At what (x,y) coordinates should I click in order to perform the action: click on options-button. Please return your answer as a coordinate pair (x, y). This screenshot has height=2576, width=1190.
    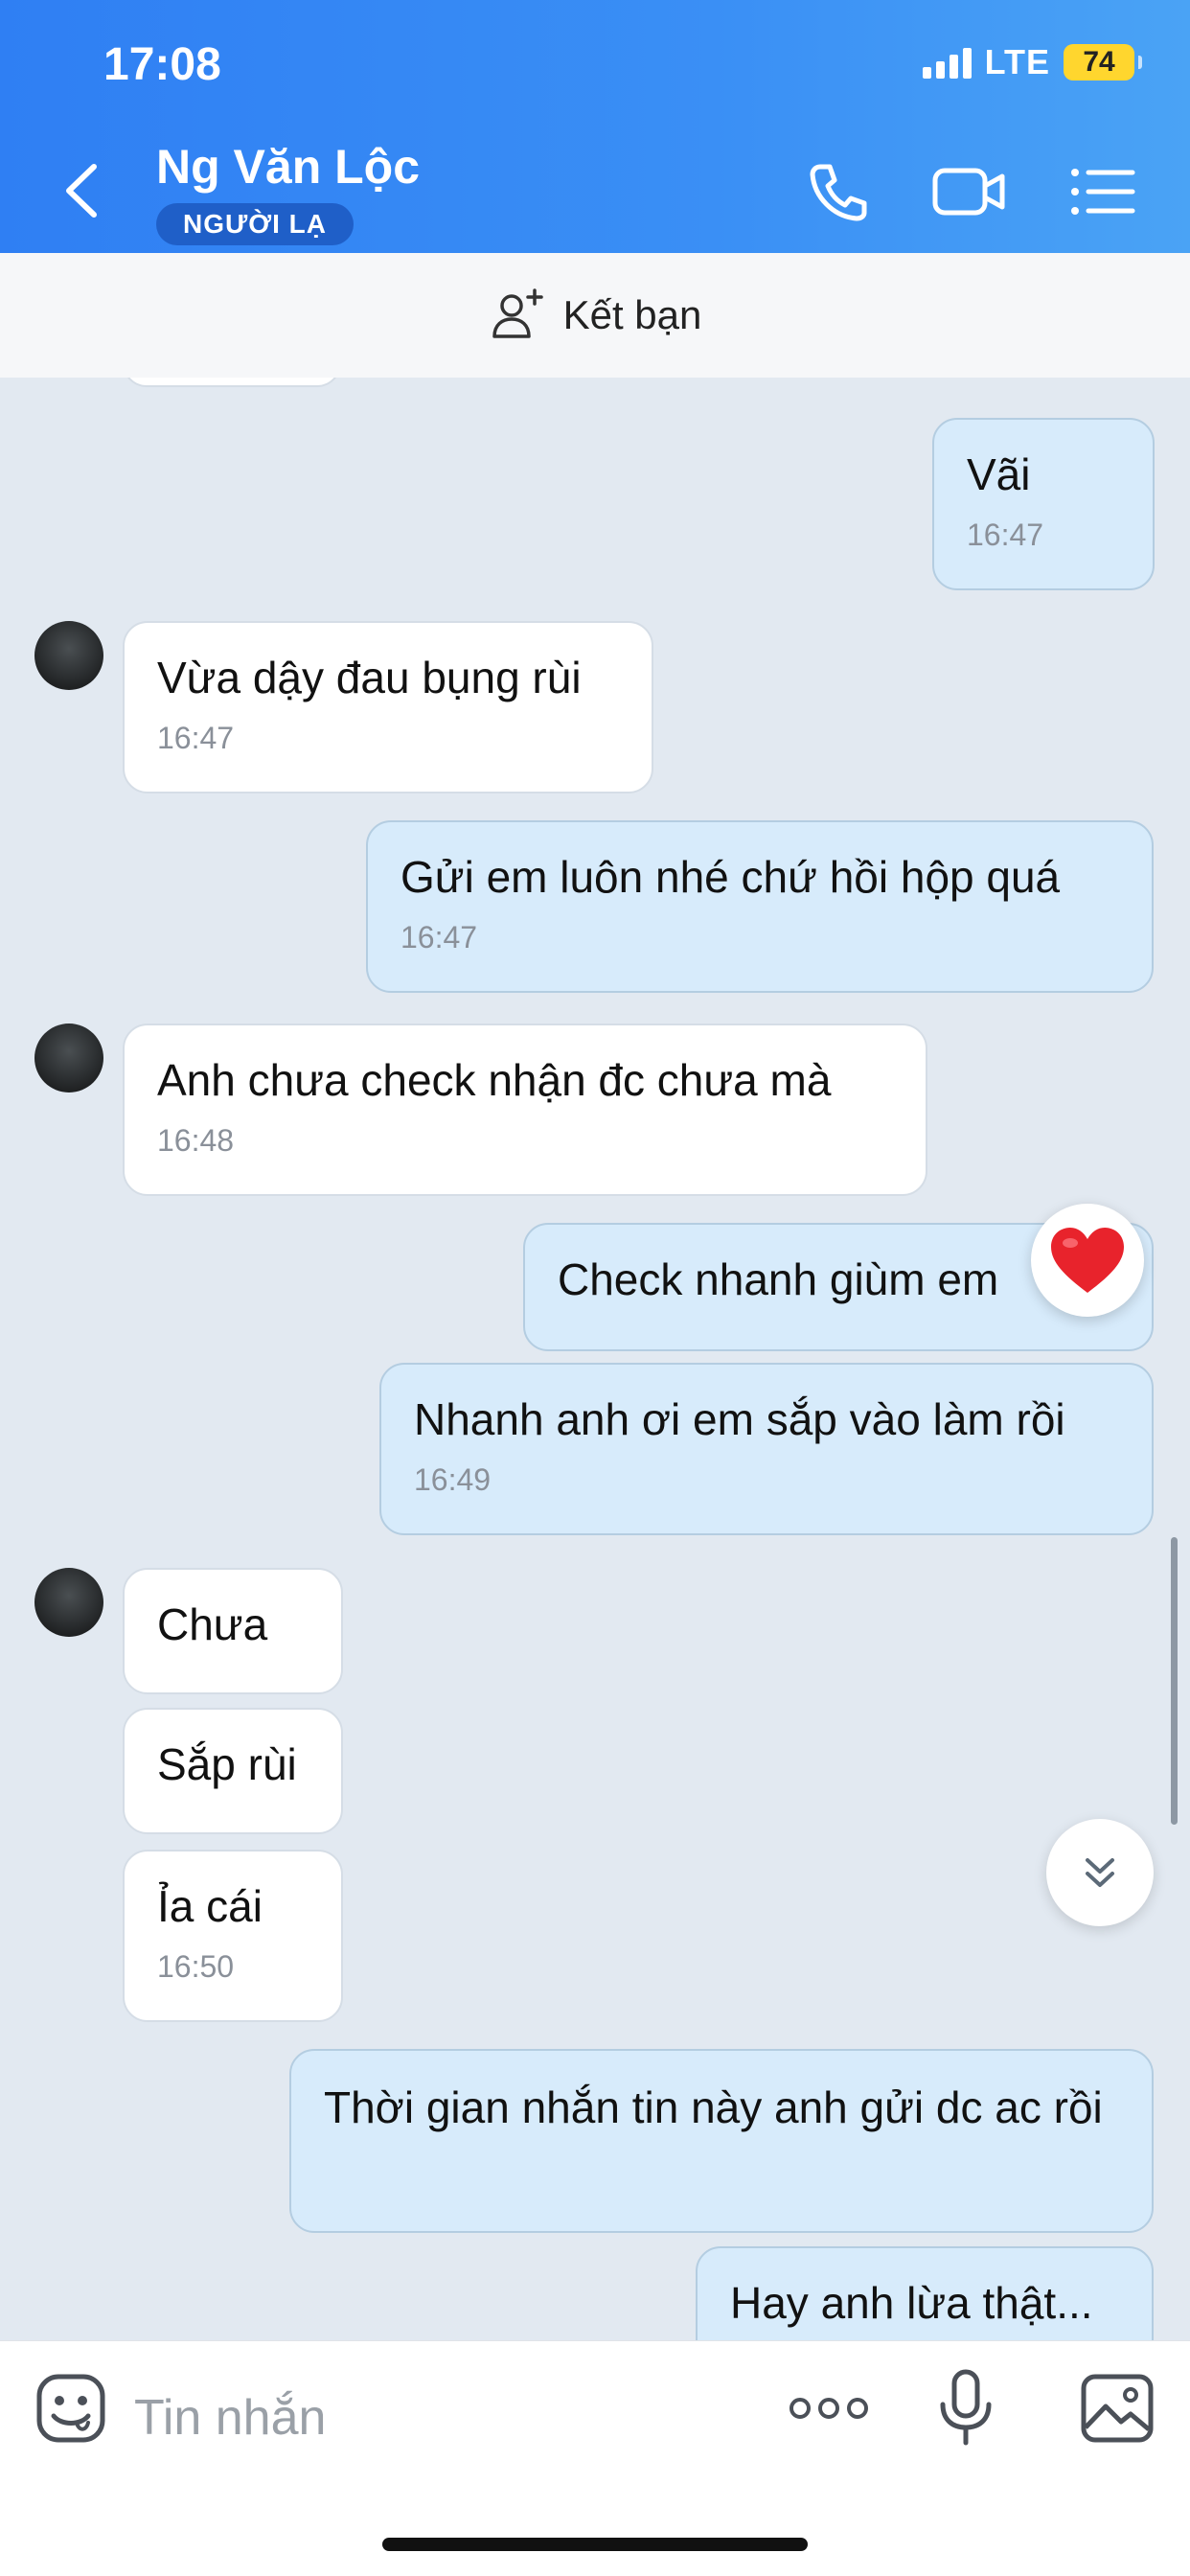
    Looking at the image, I should click on (1103, 191).